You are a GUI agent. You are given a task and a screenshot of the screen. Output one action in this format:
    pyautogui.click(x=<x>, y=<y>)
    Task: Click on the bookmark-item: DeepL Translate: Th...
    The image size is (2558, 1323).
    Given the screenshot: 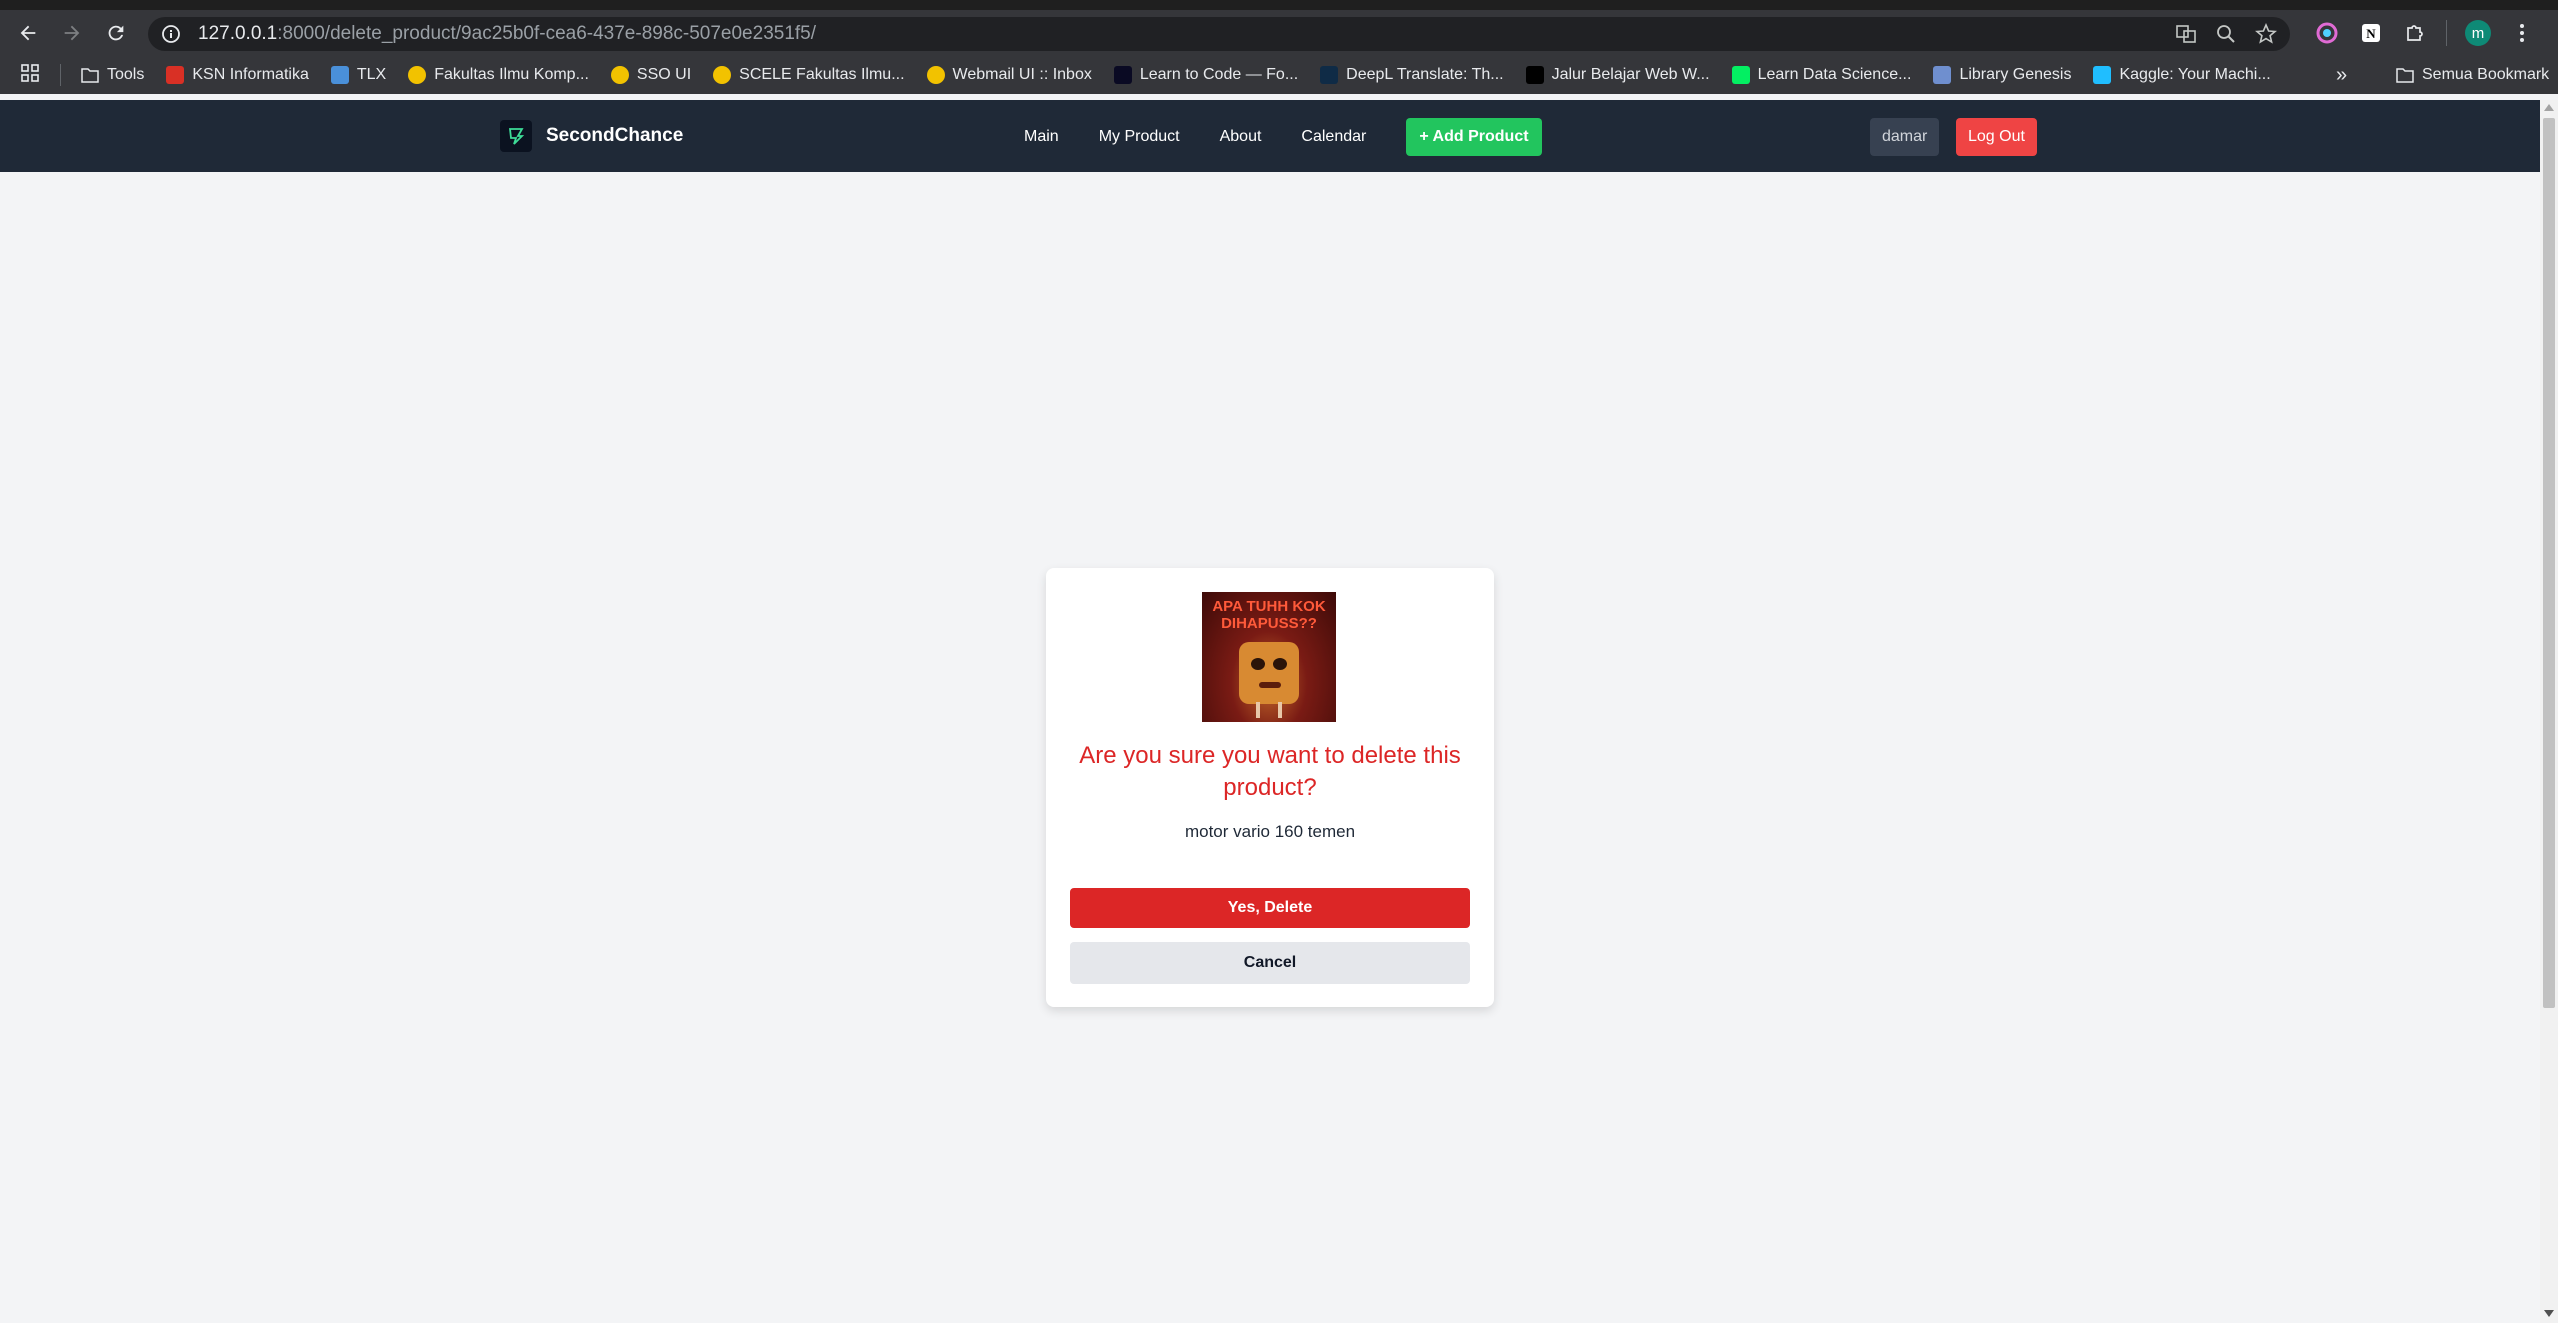 What is the action you would take?
    pyautogui.click(x=1412, y=75)
    